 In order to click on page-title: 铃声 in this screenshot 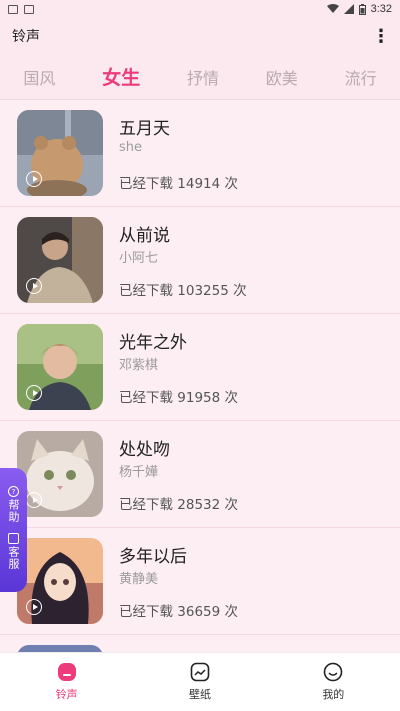, I will do `click(26, 37)`.